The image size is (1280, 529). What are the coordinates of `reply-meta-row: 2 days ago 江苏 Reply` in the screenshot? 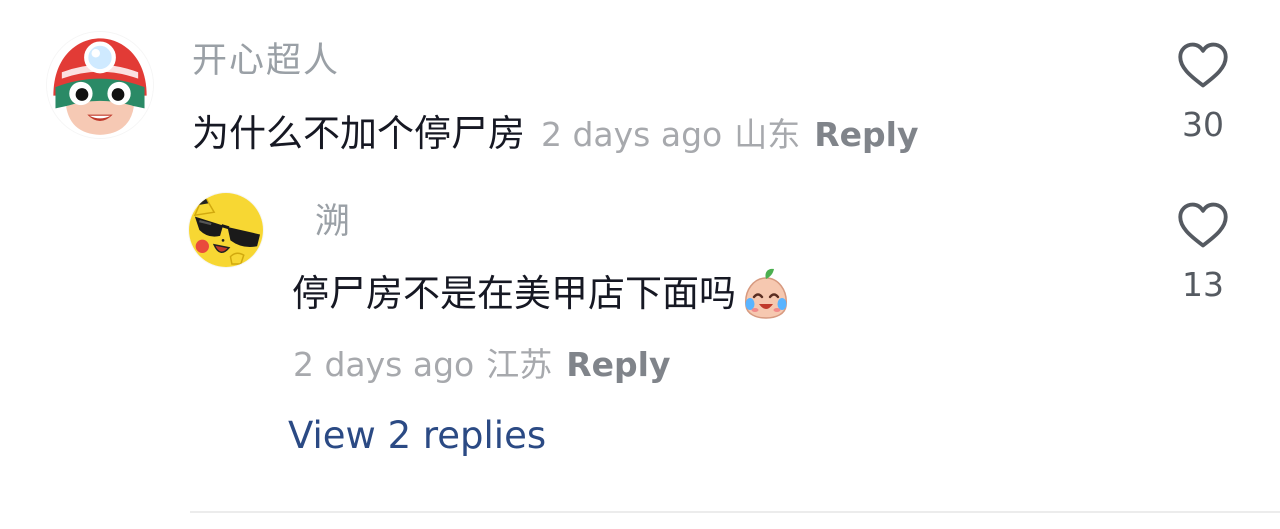 It's located at (481, 362).